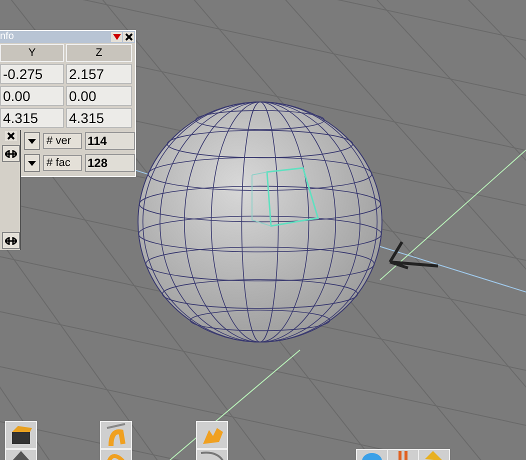  I want to click on curve-tool-icon, so click(212, 454).